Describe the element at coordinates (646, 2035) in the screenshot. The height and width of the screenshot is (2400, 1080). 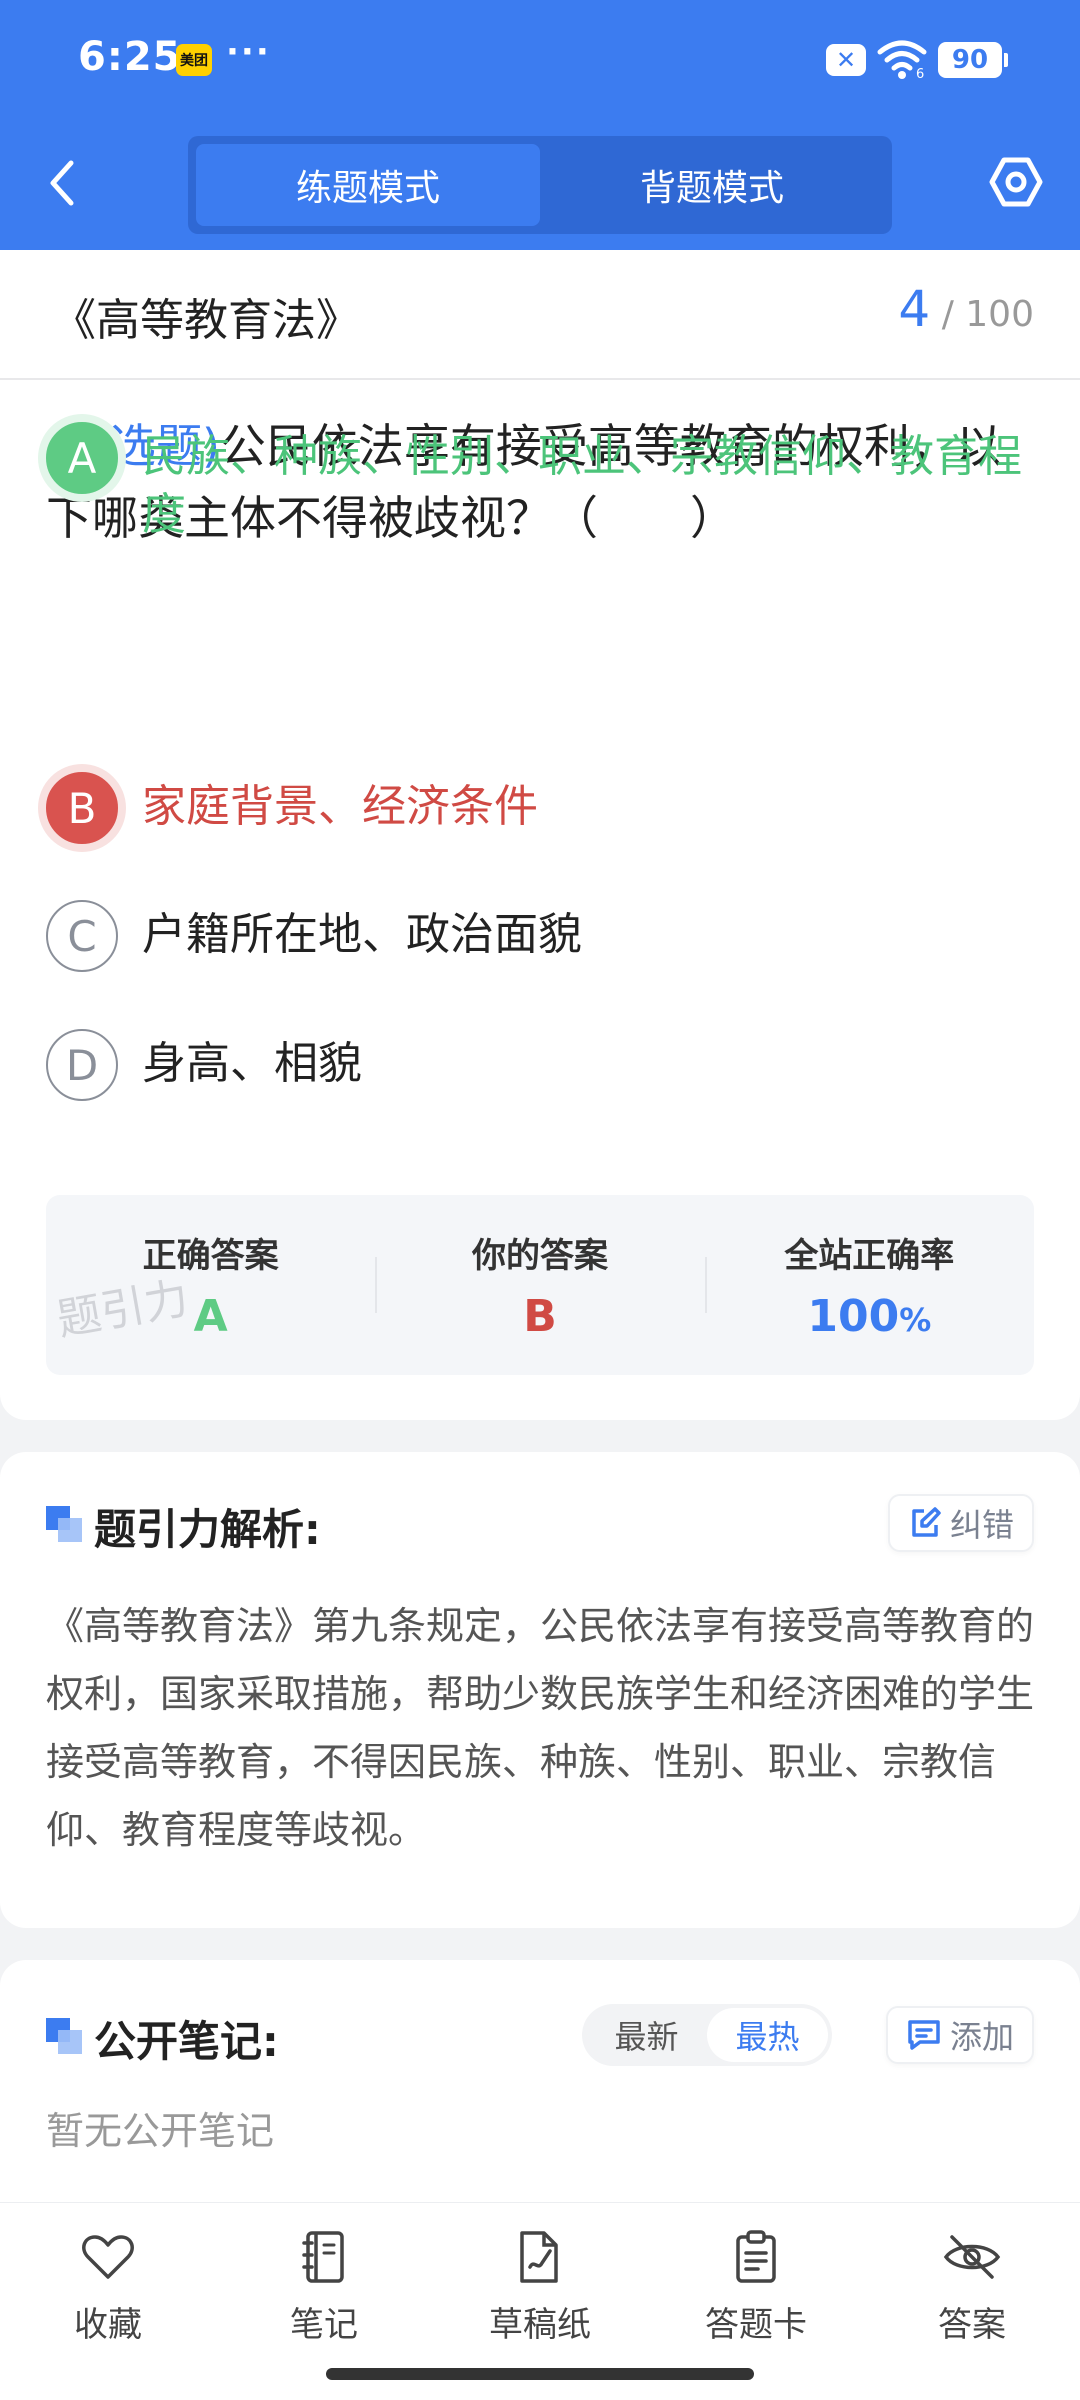
I see `sort-latest-tab: 最新` at that location.